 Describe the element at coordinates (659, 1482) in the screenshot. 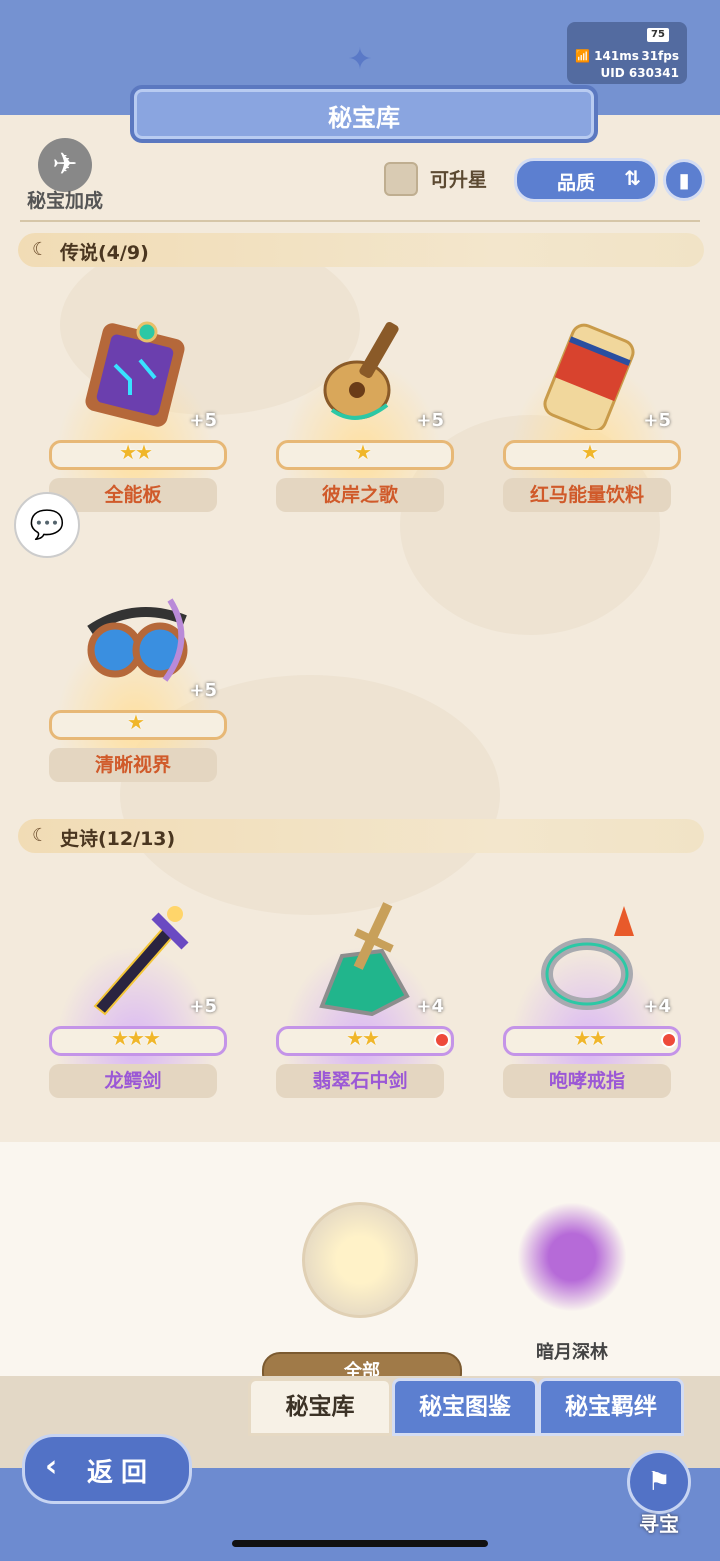

I see `treasure-hunt-icon: ⚑` at that location.